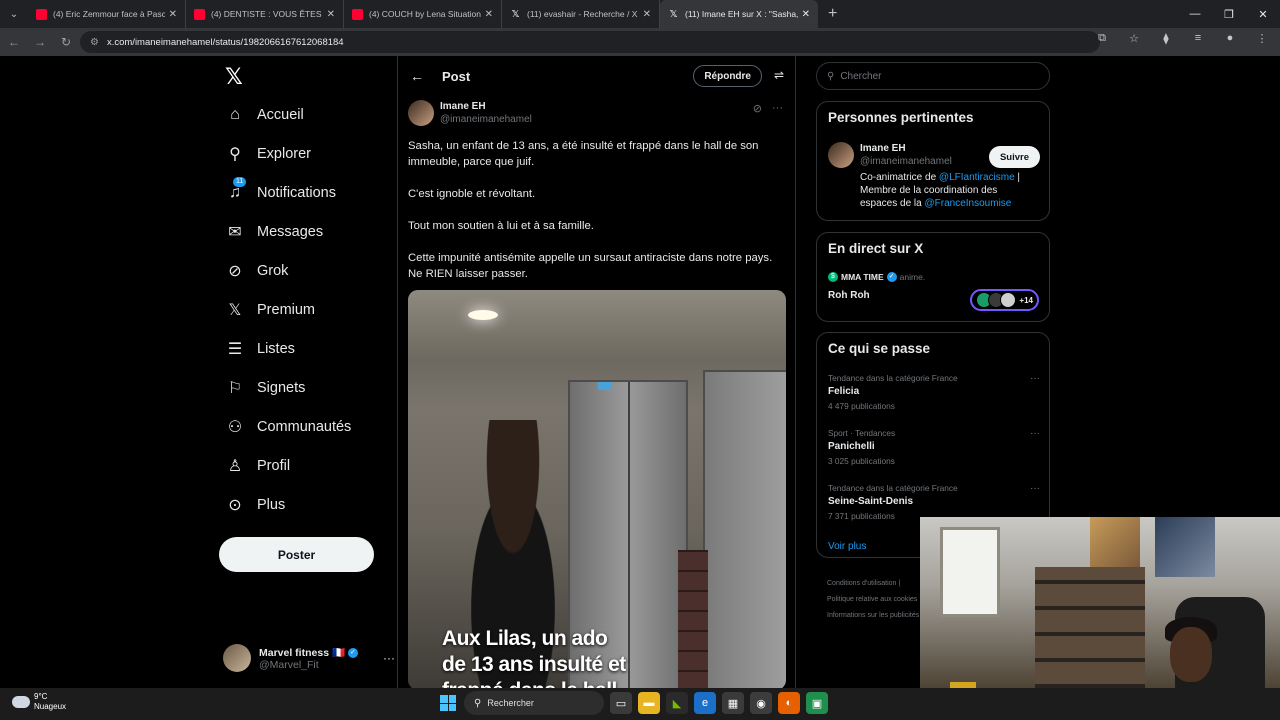 Image resolution: width=1280 pixels, height=720 pixels. I want to click on account-handle: @Marvel_Fit, so click(289, 664).